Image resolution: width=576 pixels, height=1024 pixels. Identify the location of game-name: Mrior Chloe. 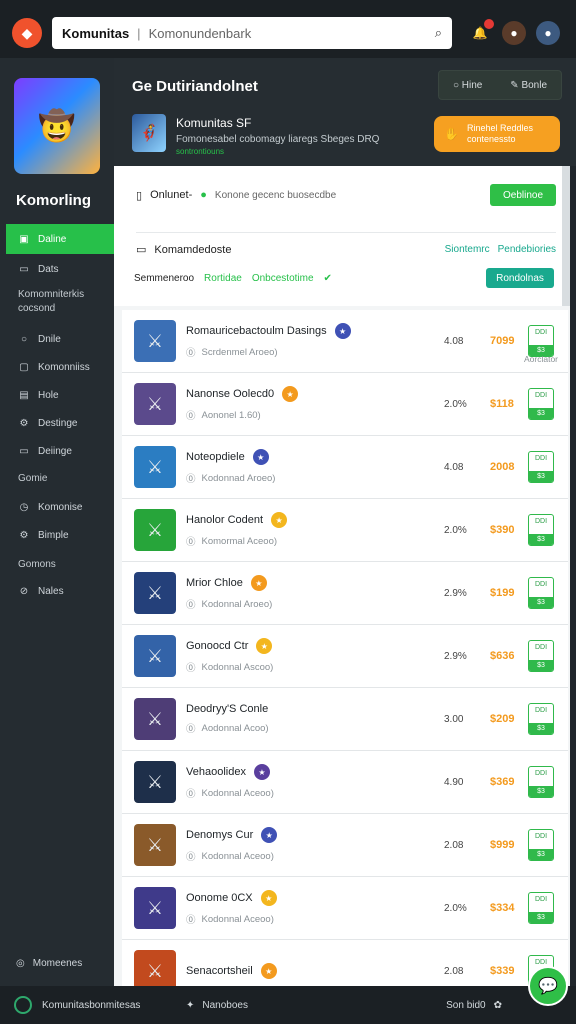
(214, 583).